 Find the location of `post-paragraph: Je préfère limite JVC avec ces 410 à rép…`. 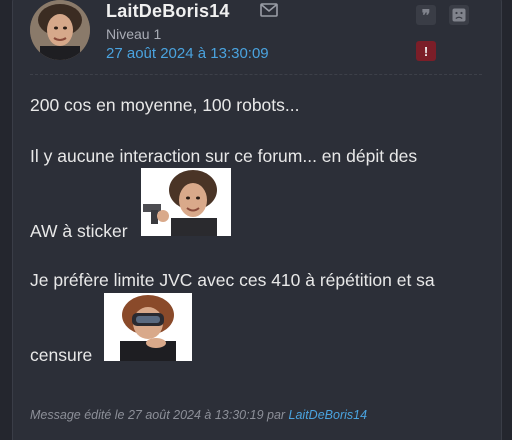

post-paragraph: Je préfère limite JVC avec ces 410 à rép… is located at coordinates (232, 280).